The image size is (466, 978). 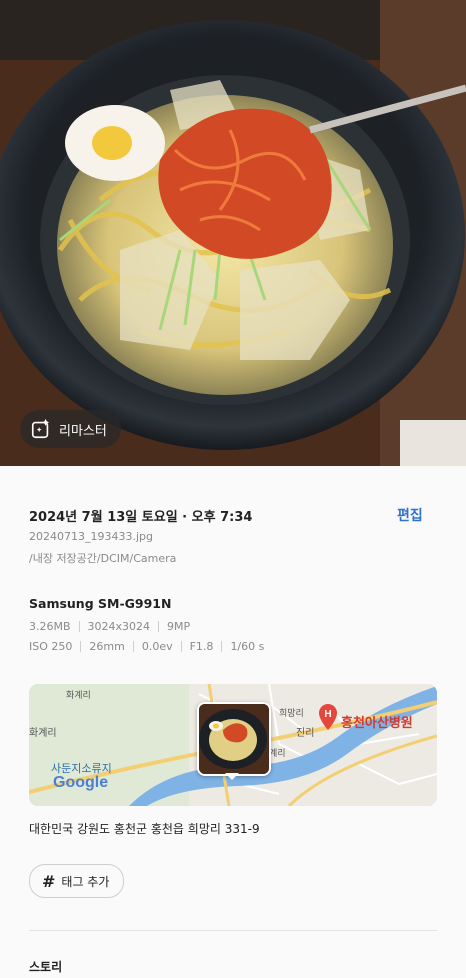 What do you see at coordinates (141, 517) in the screenshot?
I see `photo-datetime: 2024년 7월 13일 토요일 · 오후 7:34` at bounding box center [141, 517].